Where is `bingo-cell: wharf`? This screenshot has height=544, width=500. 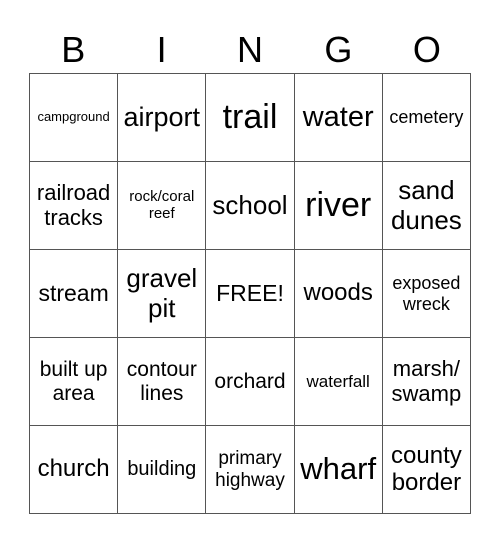
bingo-cell: wharf is located at coordinates (338, 470).